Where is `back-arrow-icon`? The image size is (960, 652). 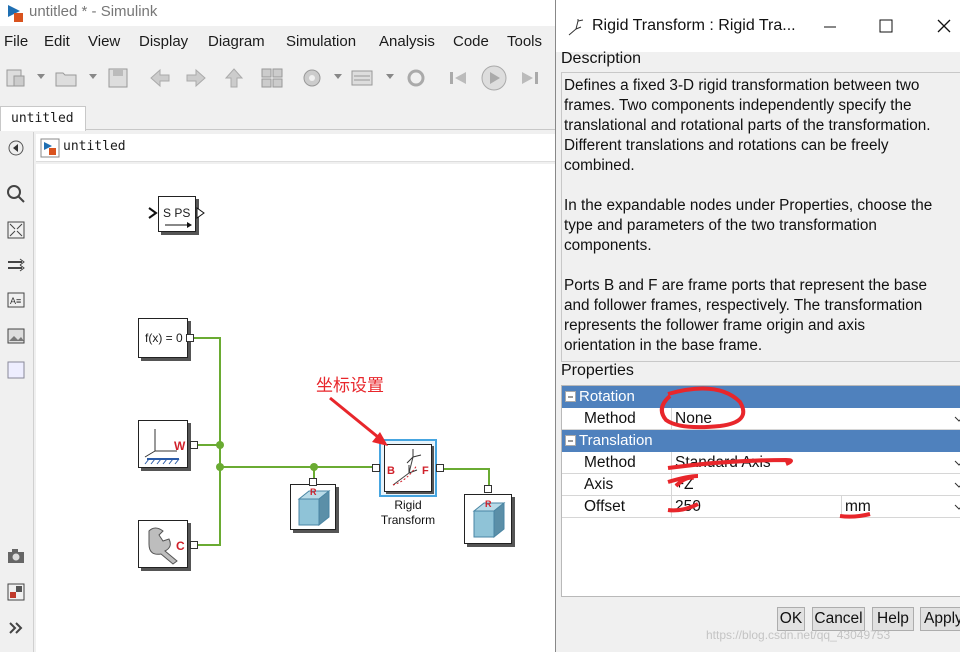
back-arrow-icon is located at coordinates (160, 78).